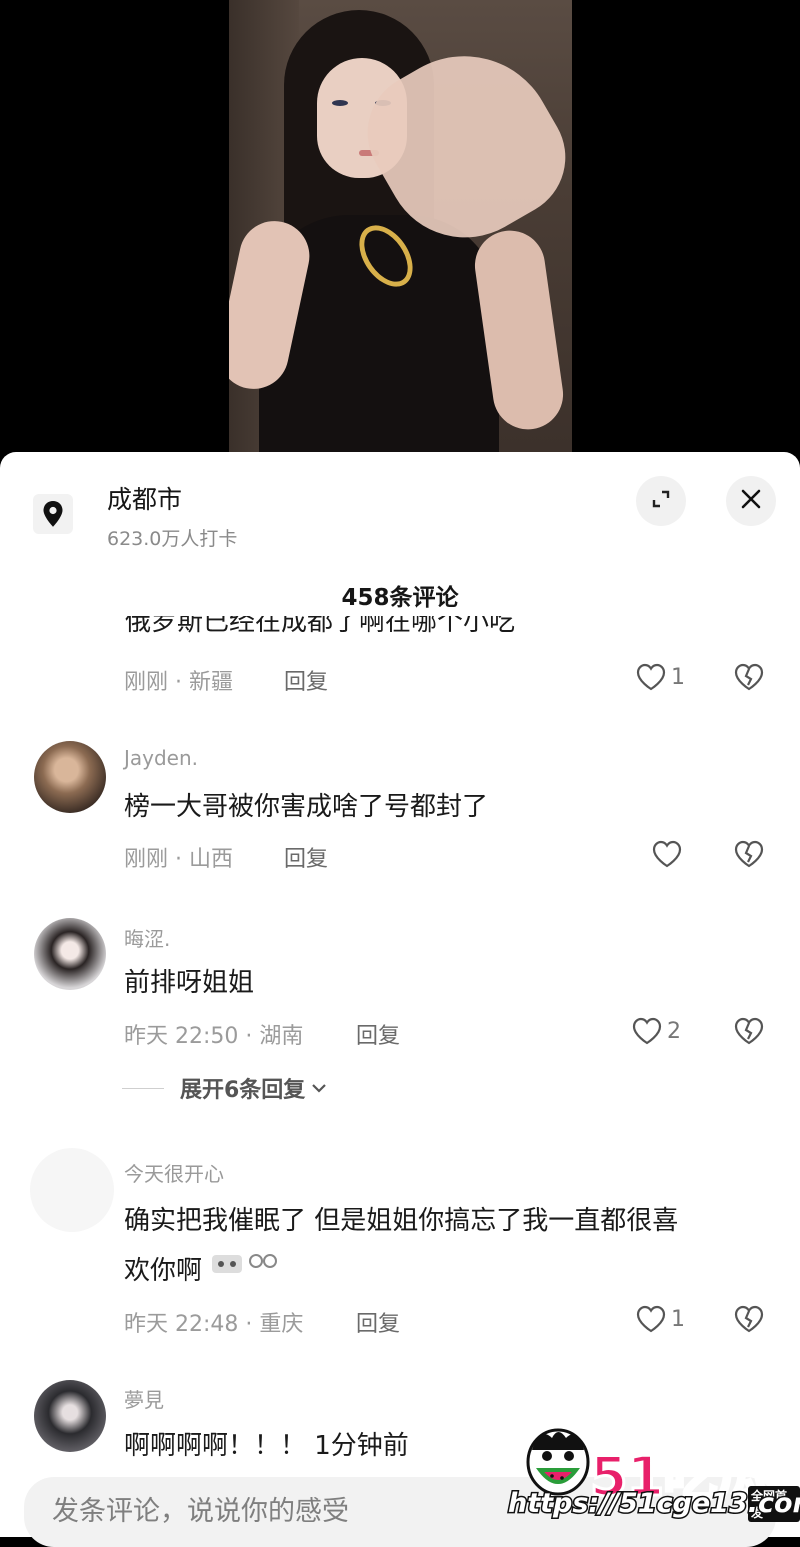 The height and width of the screenshot is (1547, 800). I want to click on location-checkins: 623.0万人打卡, so click(172, 539).